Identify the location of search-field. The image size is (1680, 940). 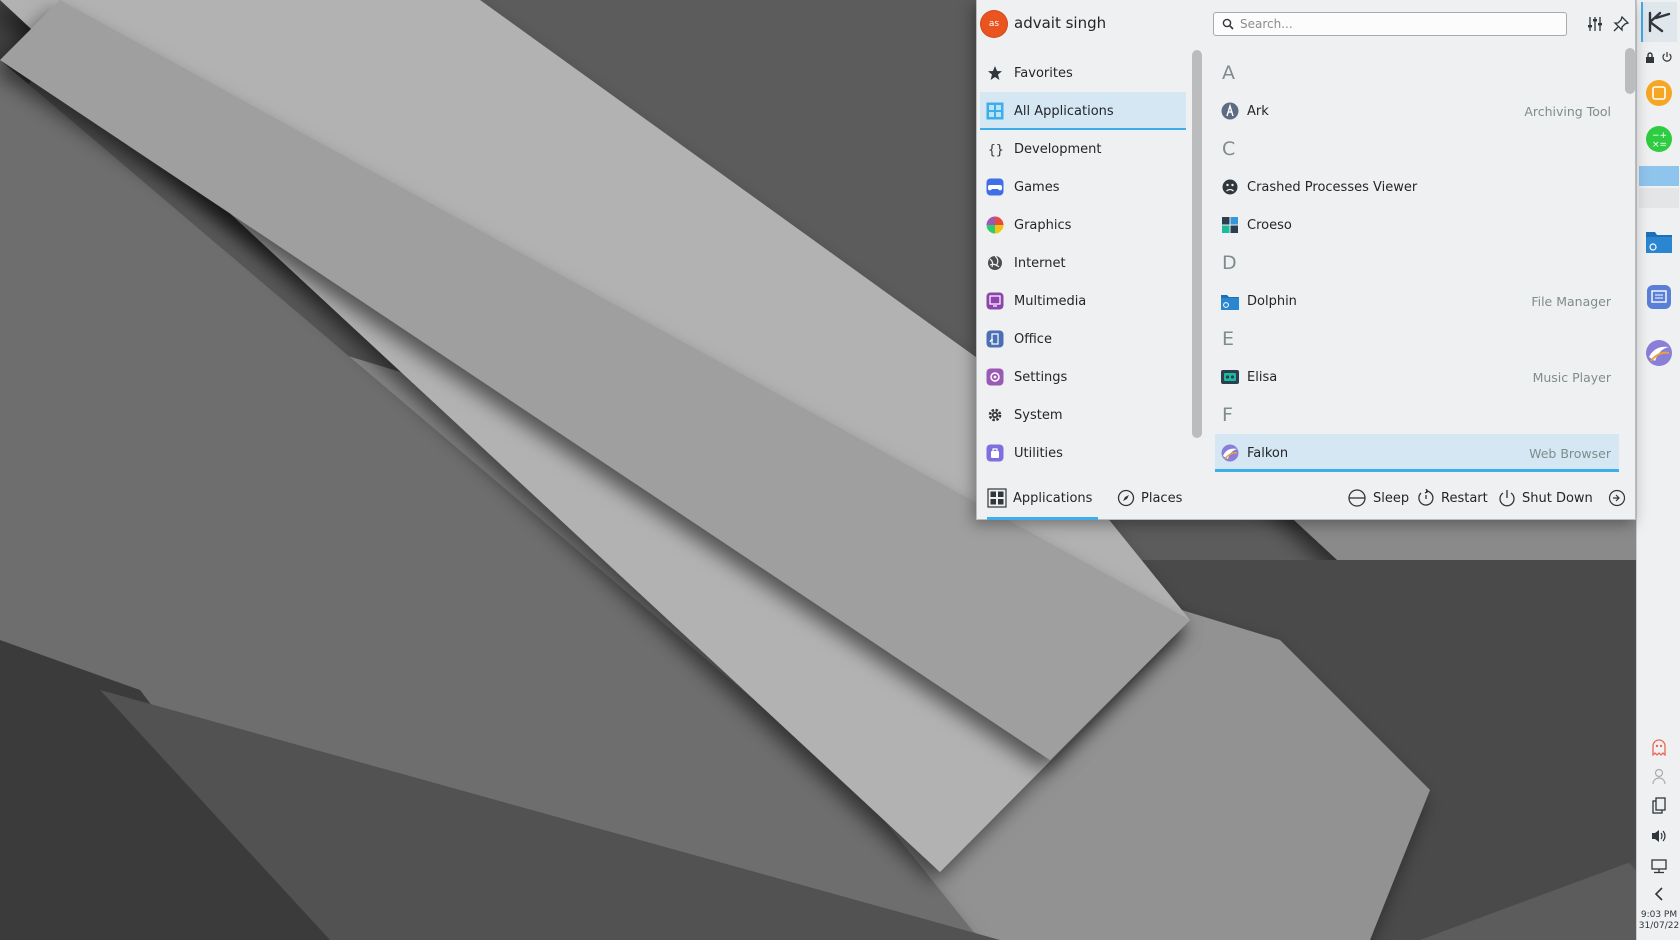
(1390, 24).